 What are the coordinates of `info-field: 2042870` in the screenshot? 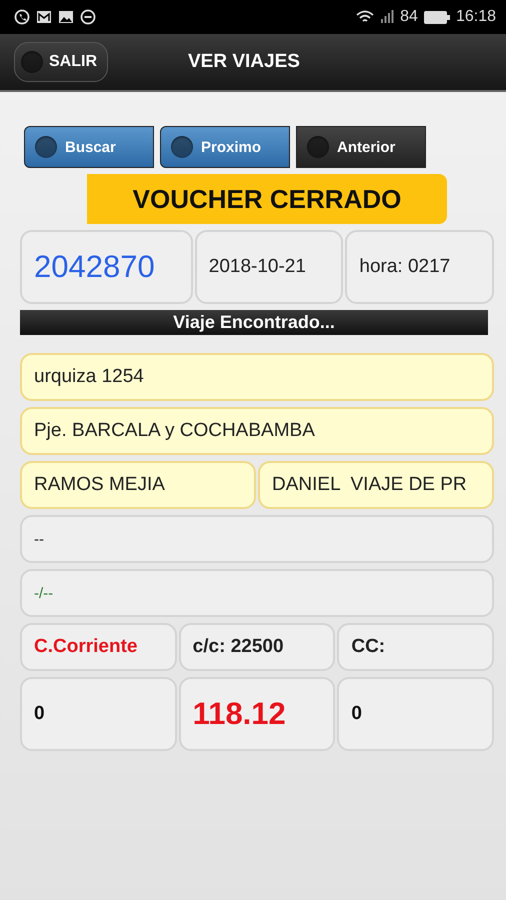 It's located at (106, 267).